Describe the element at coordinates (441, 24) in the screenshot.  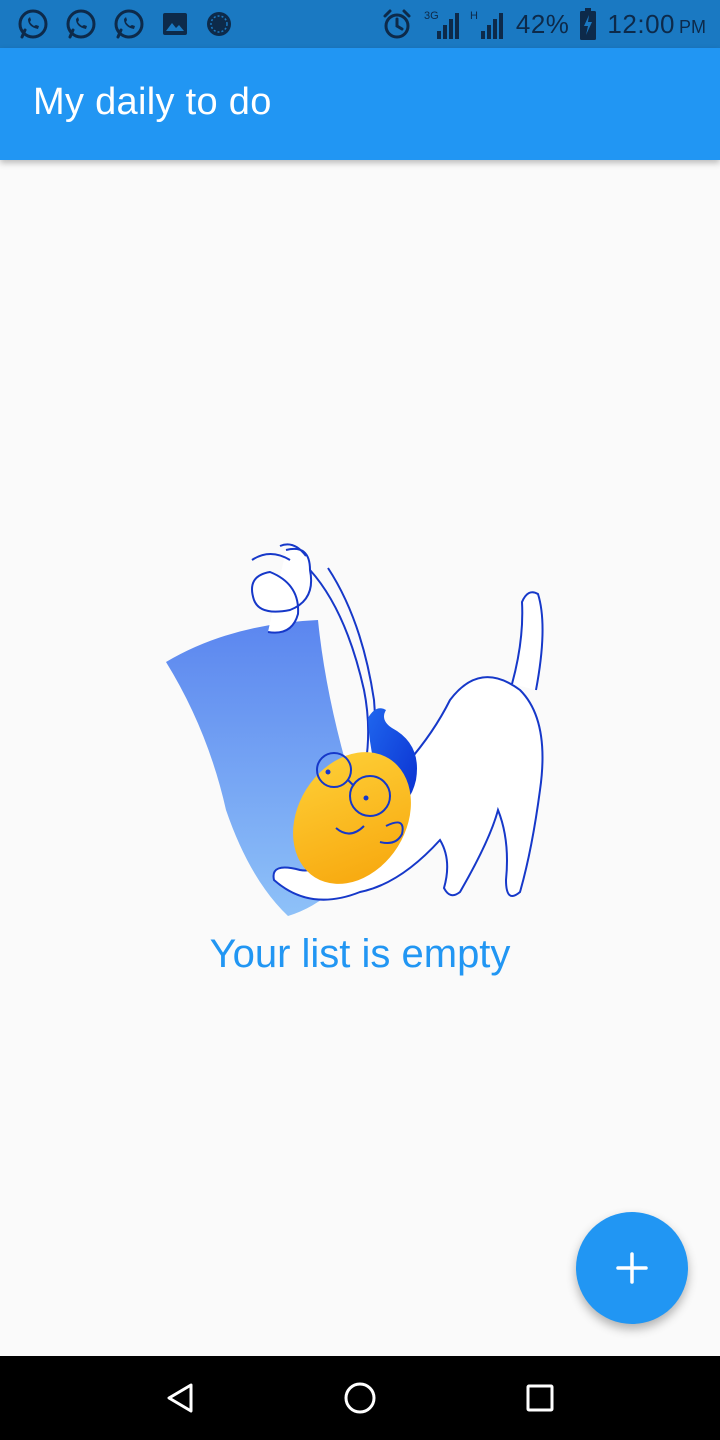
I see `signal-3g-icon: 3G` at that location.